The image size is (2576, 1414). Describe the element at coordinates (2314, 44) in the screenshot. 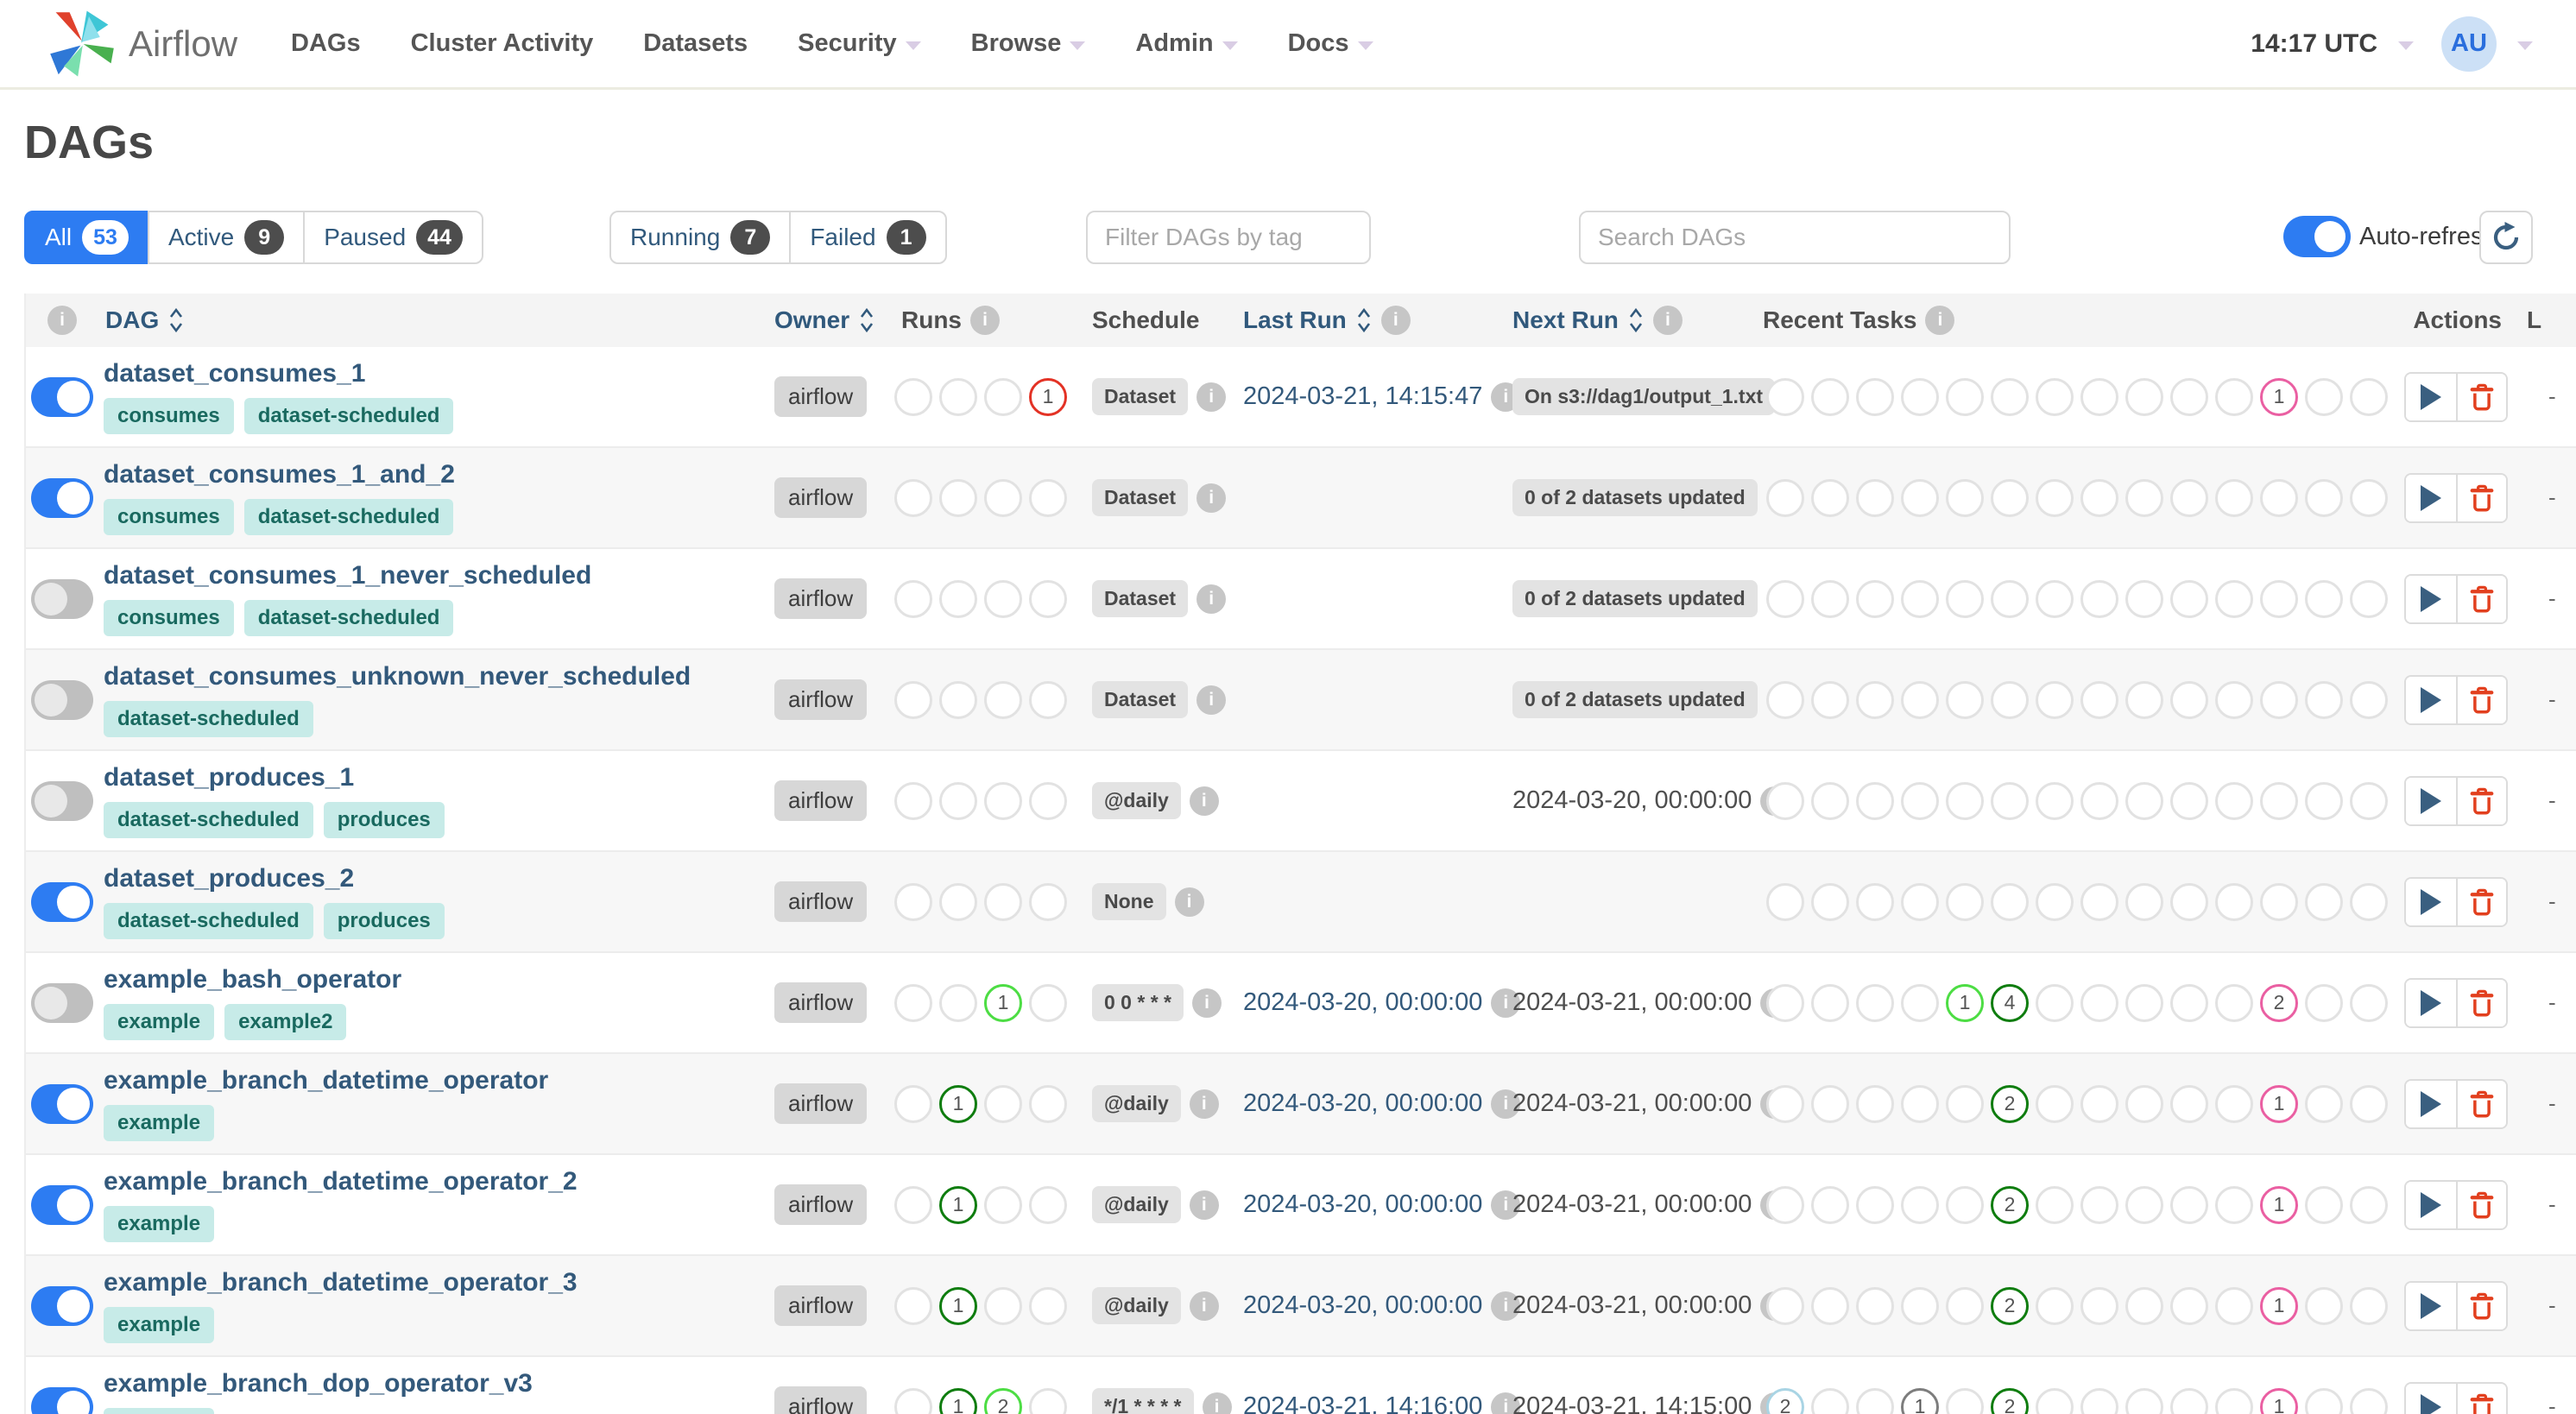

I see `clock: 14:17 UTC` at that location.